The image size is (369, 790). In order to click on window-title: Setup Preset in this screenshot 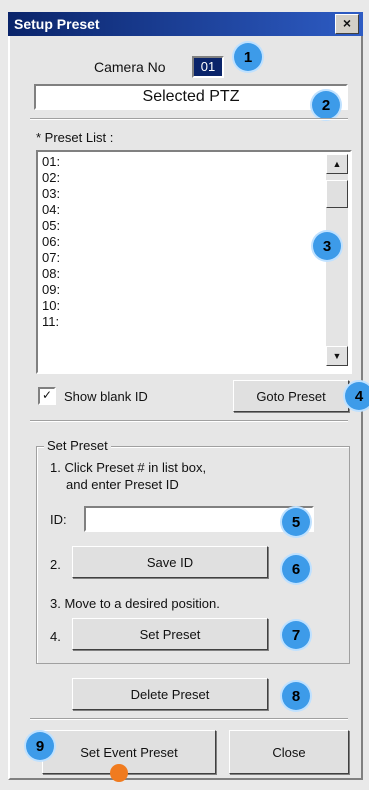, I will do `click(57, 24)`.